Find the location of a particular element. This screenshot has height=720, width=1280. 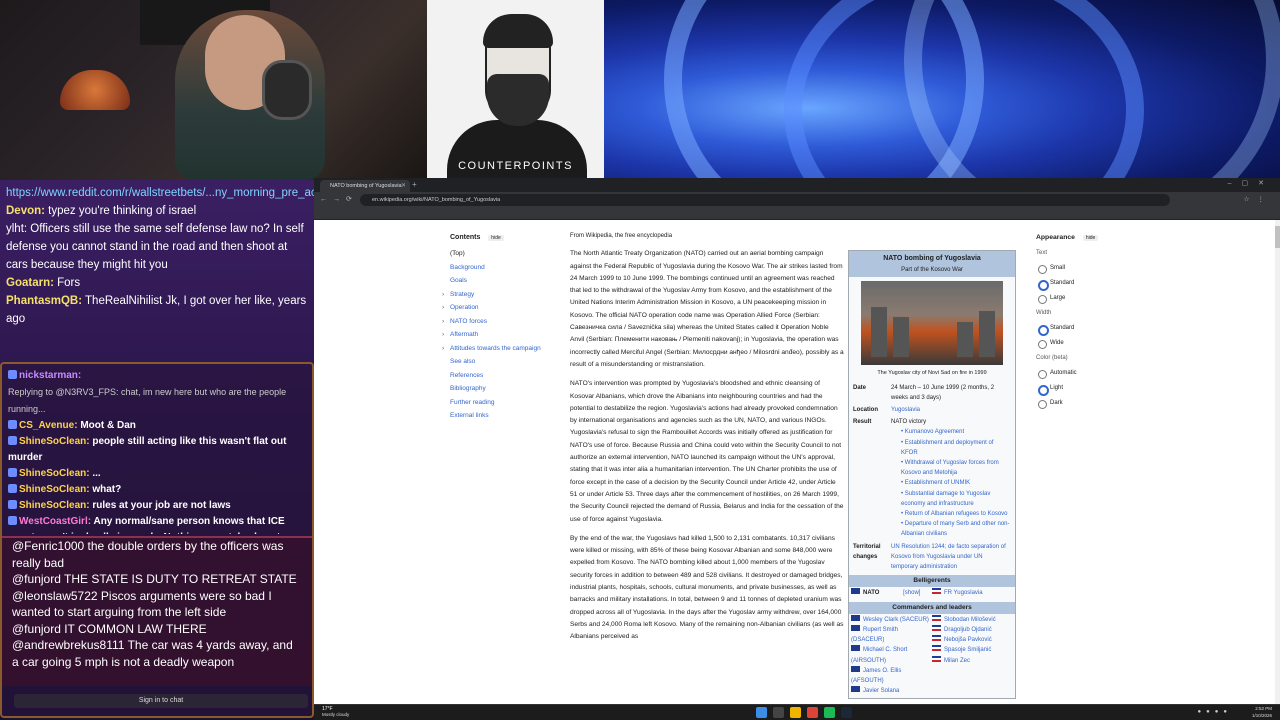

chat-username: Devon: is located at coordinates (25, 211).